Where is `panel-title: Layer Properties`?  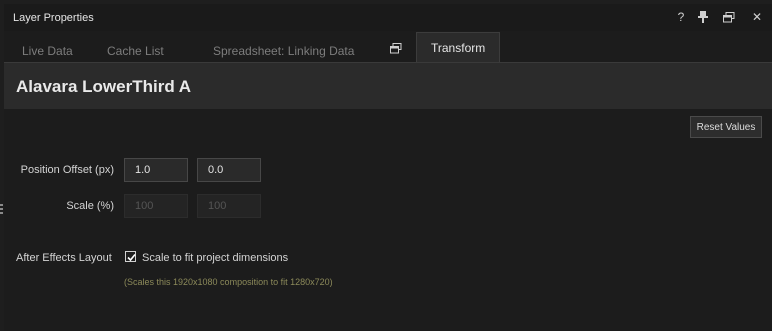
panel-title: Layer Properties is located at coordinates (53, 18).